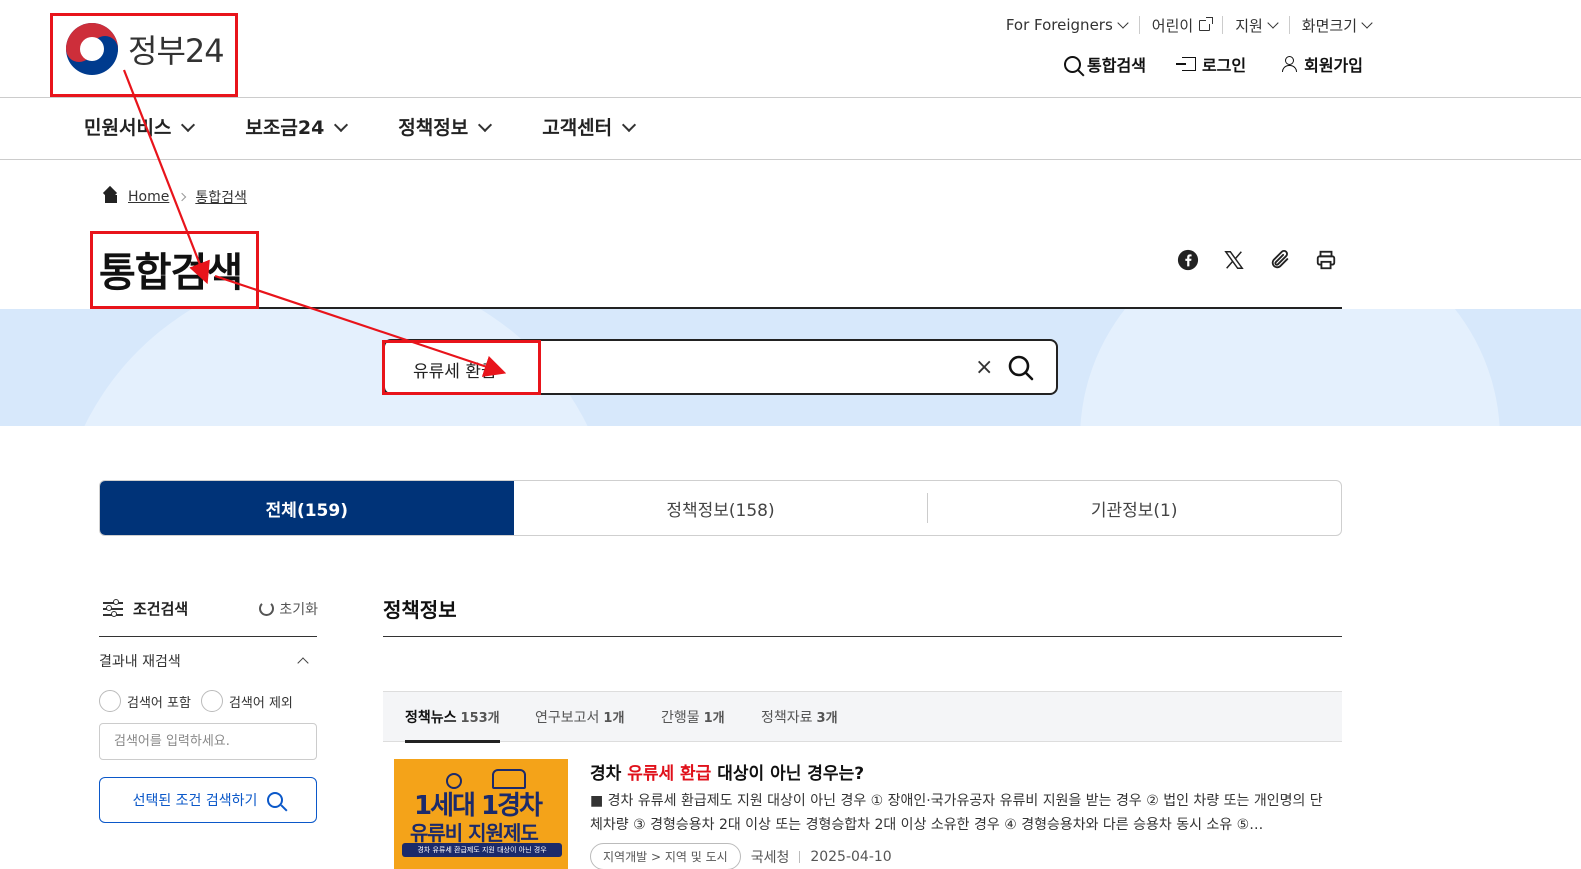 The width and height of the screenshot is (1581, 869). I want to click on nav-label: 보조금24, so click(285, 128).